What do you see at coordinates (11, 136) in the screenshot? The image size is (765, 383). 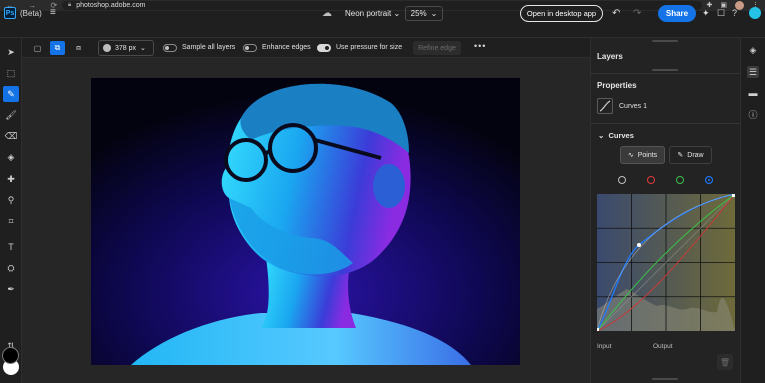 I see `eraser-tool-icon: ⌫` at bounding box center [11, 136].